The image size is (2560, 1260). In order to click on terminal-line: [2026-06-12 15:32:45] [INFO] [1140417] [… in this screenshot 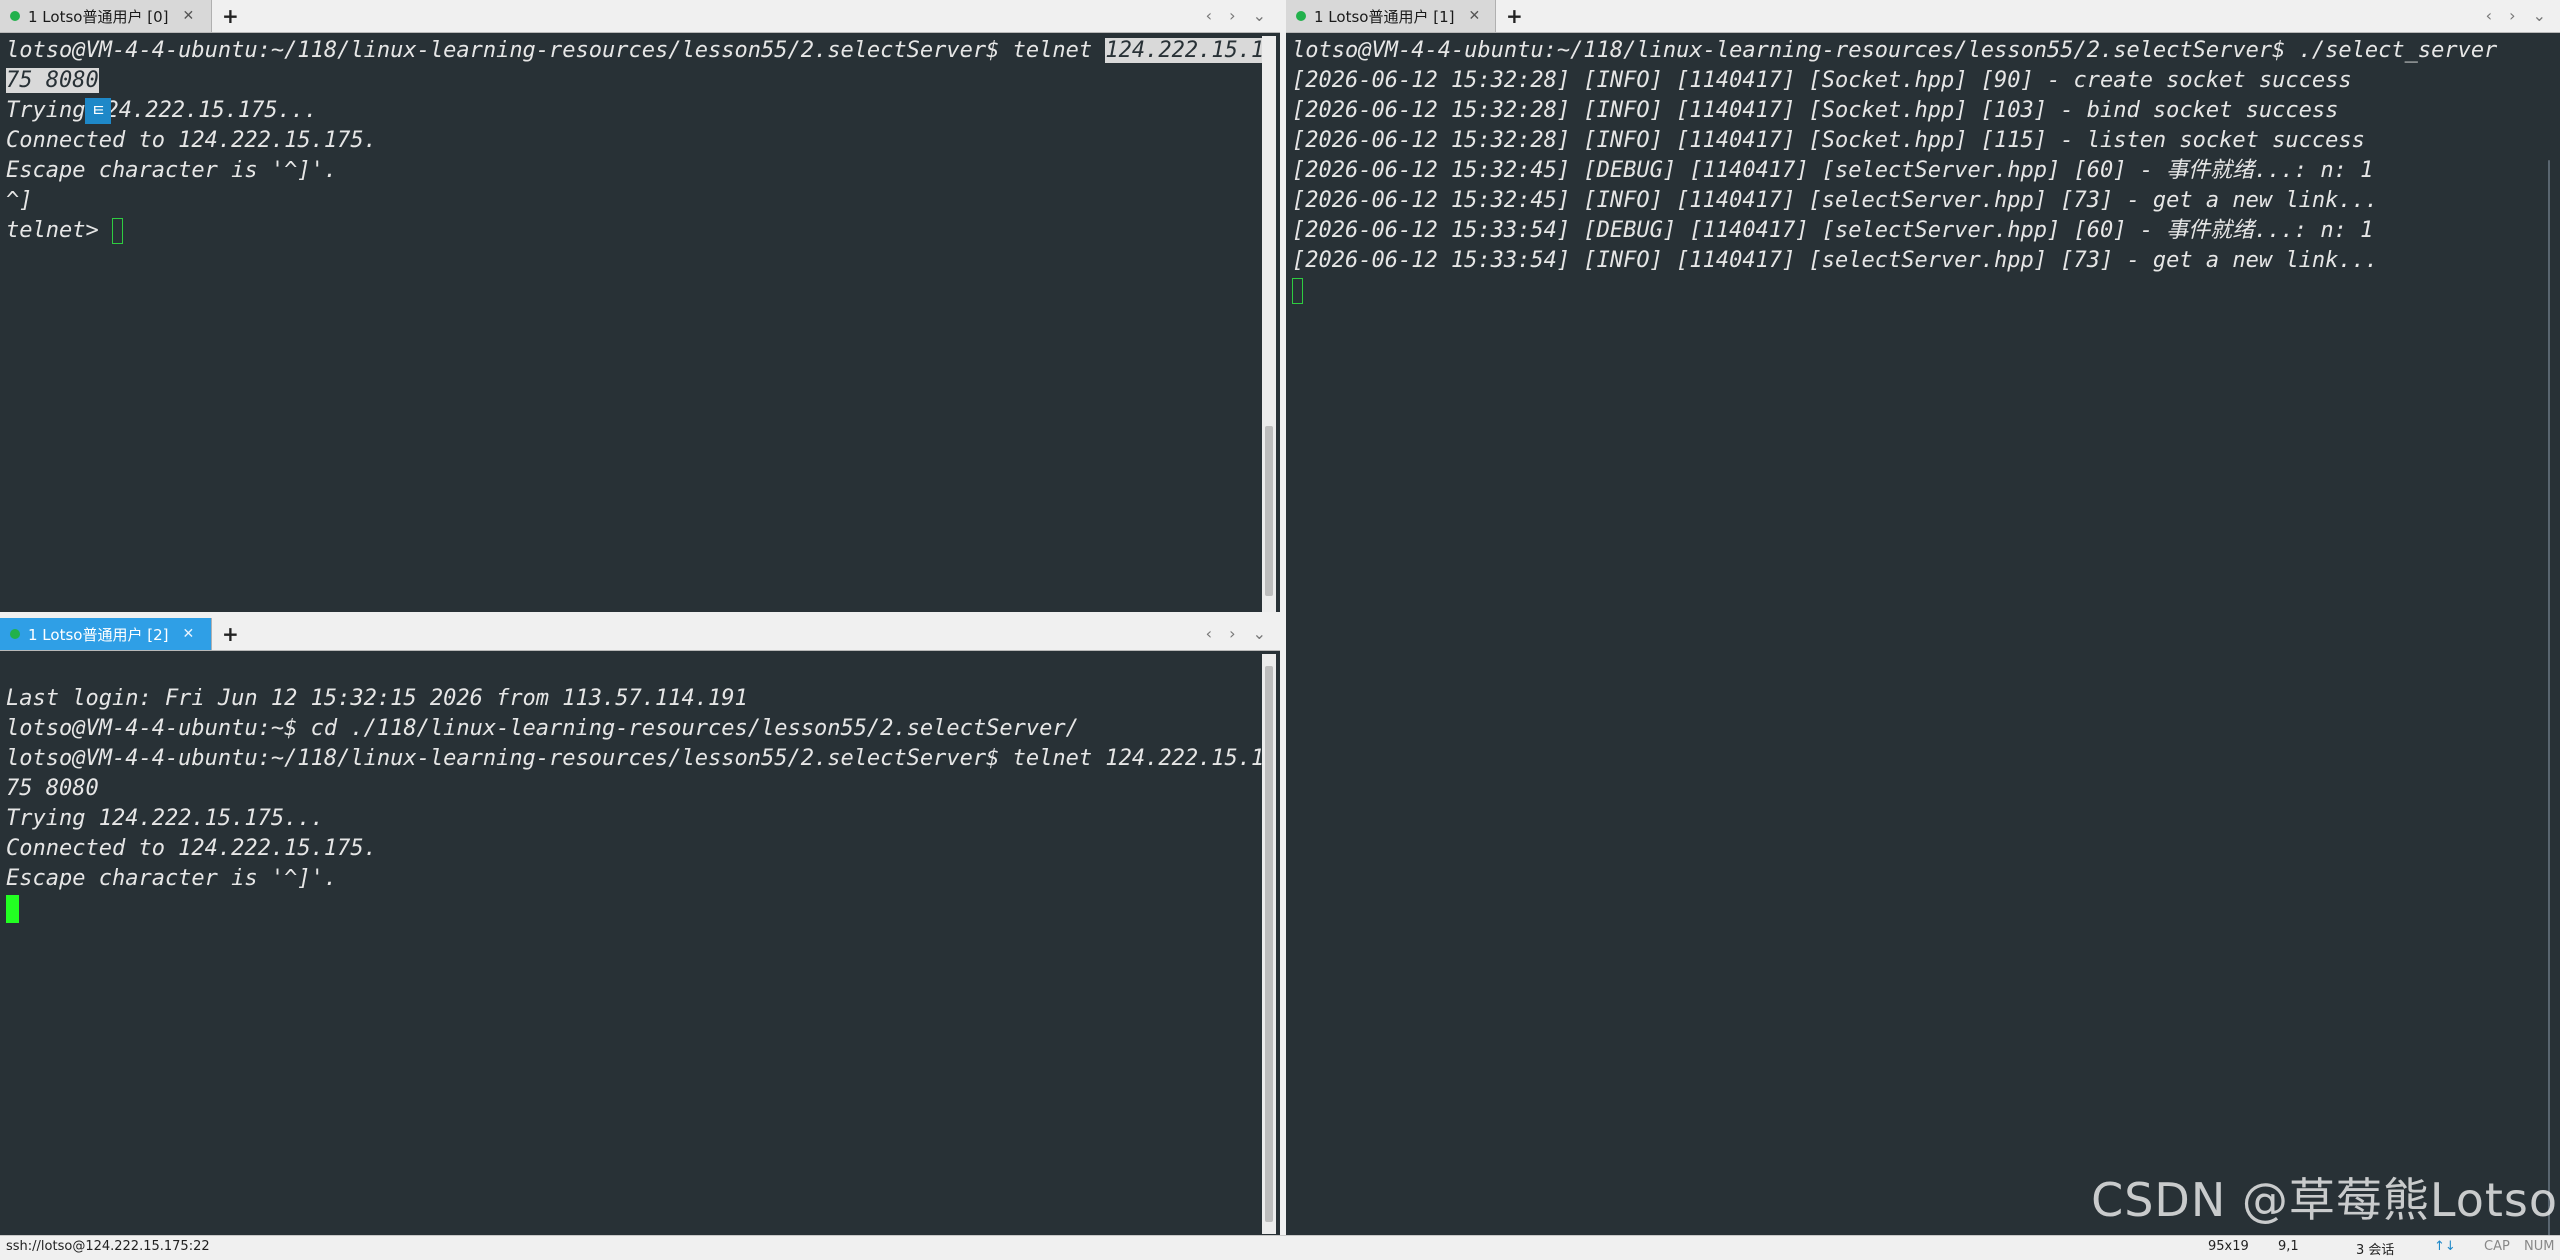, I will do `click(1914, 201)`.